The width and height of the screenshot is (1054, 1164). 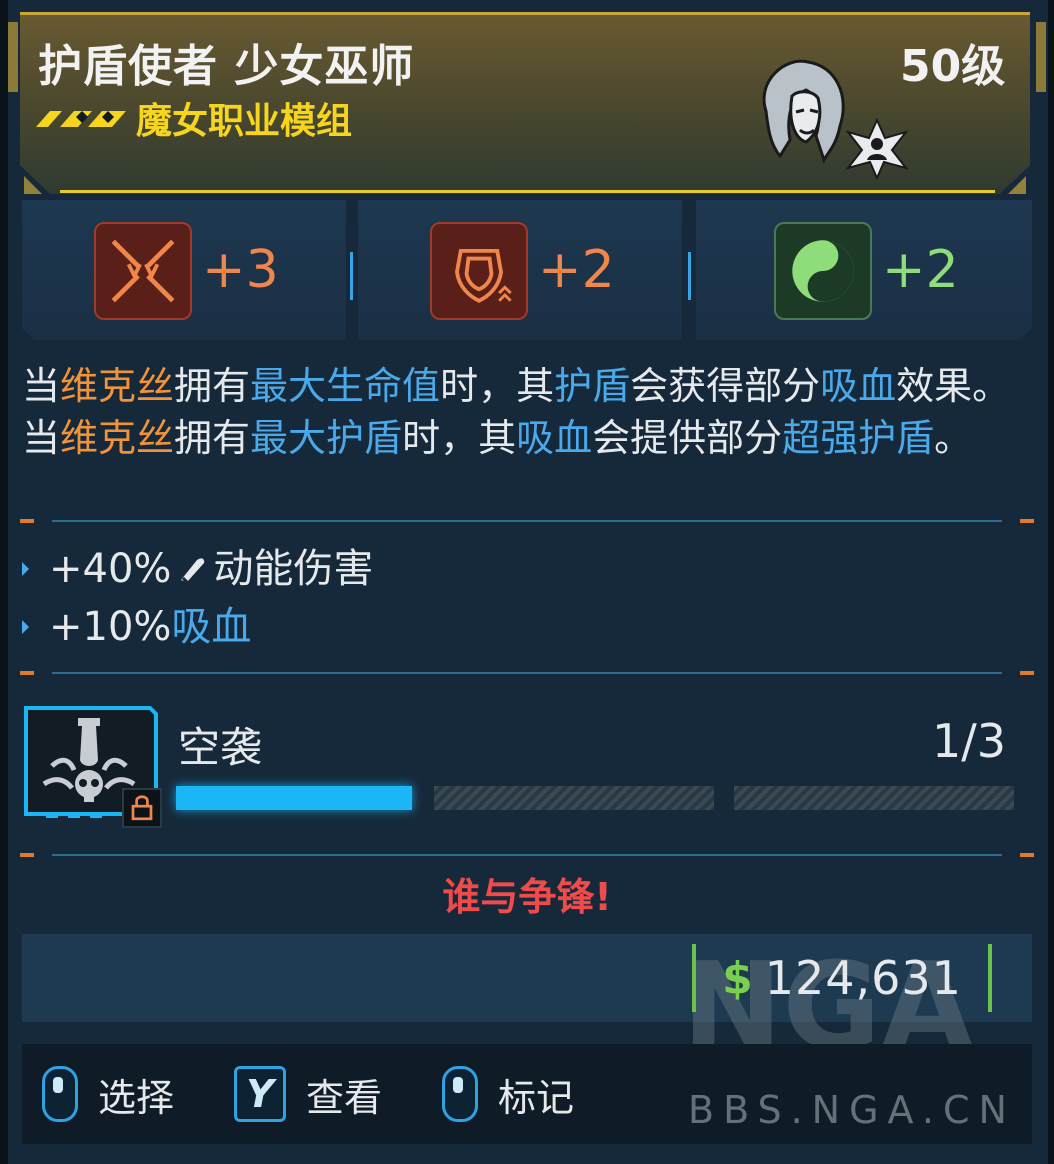 What do you see at coordinates (527, 897) in the screenshot?
I see `flavor-text: 谁与争锋!` at bounding box center [527, 897].